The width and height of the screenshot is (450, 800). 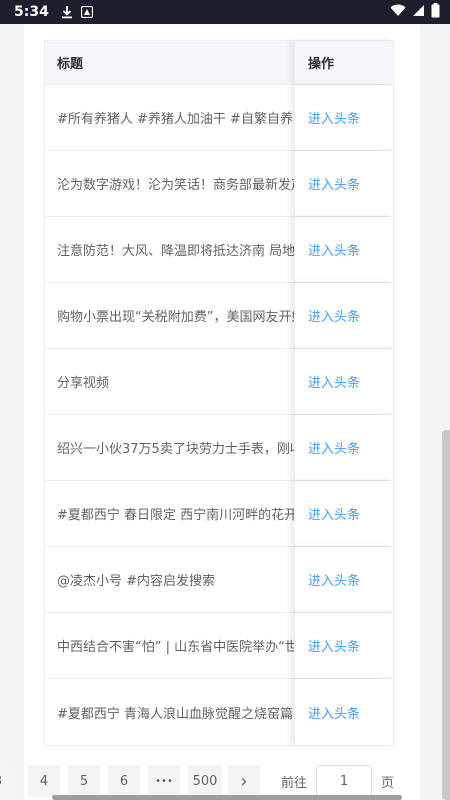 What do you see at coordinates (83, 383) in the screenshot?
I see `row-title: 分享视频` at bounding box center [83, 383].